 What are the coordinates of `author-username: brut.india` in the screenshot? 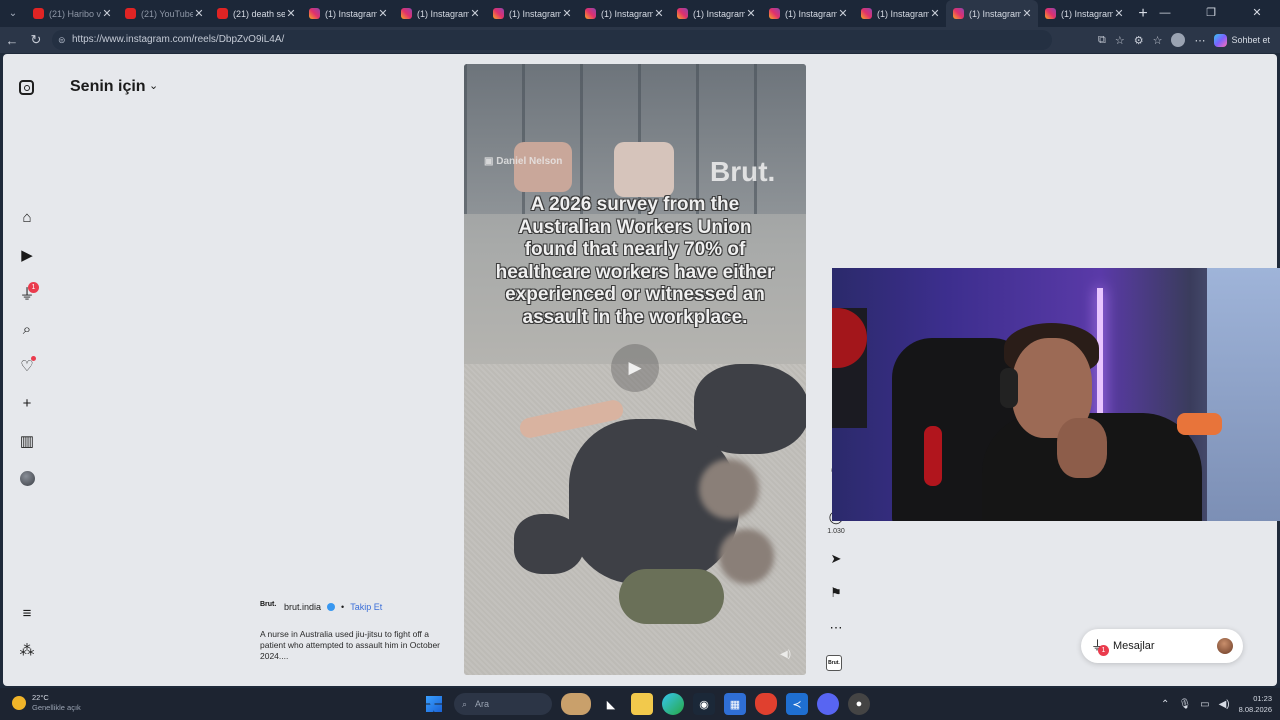 It's located at (302, 607).